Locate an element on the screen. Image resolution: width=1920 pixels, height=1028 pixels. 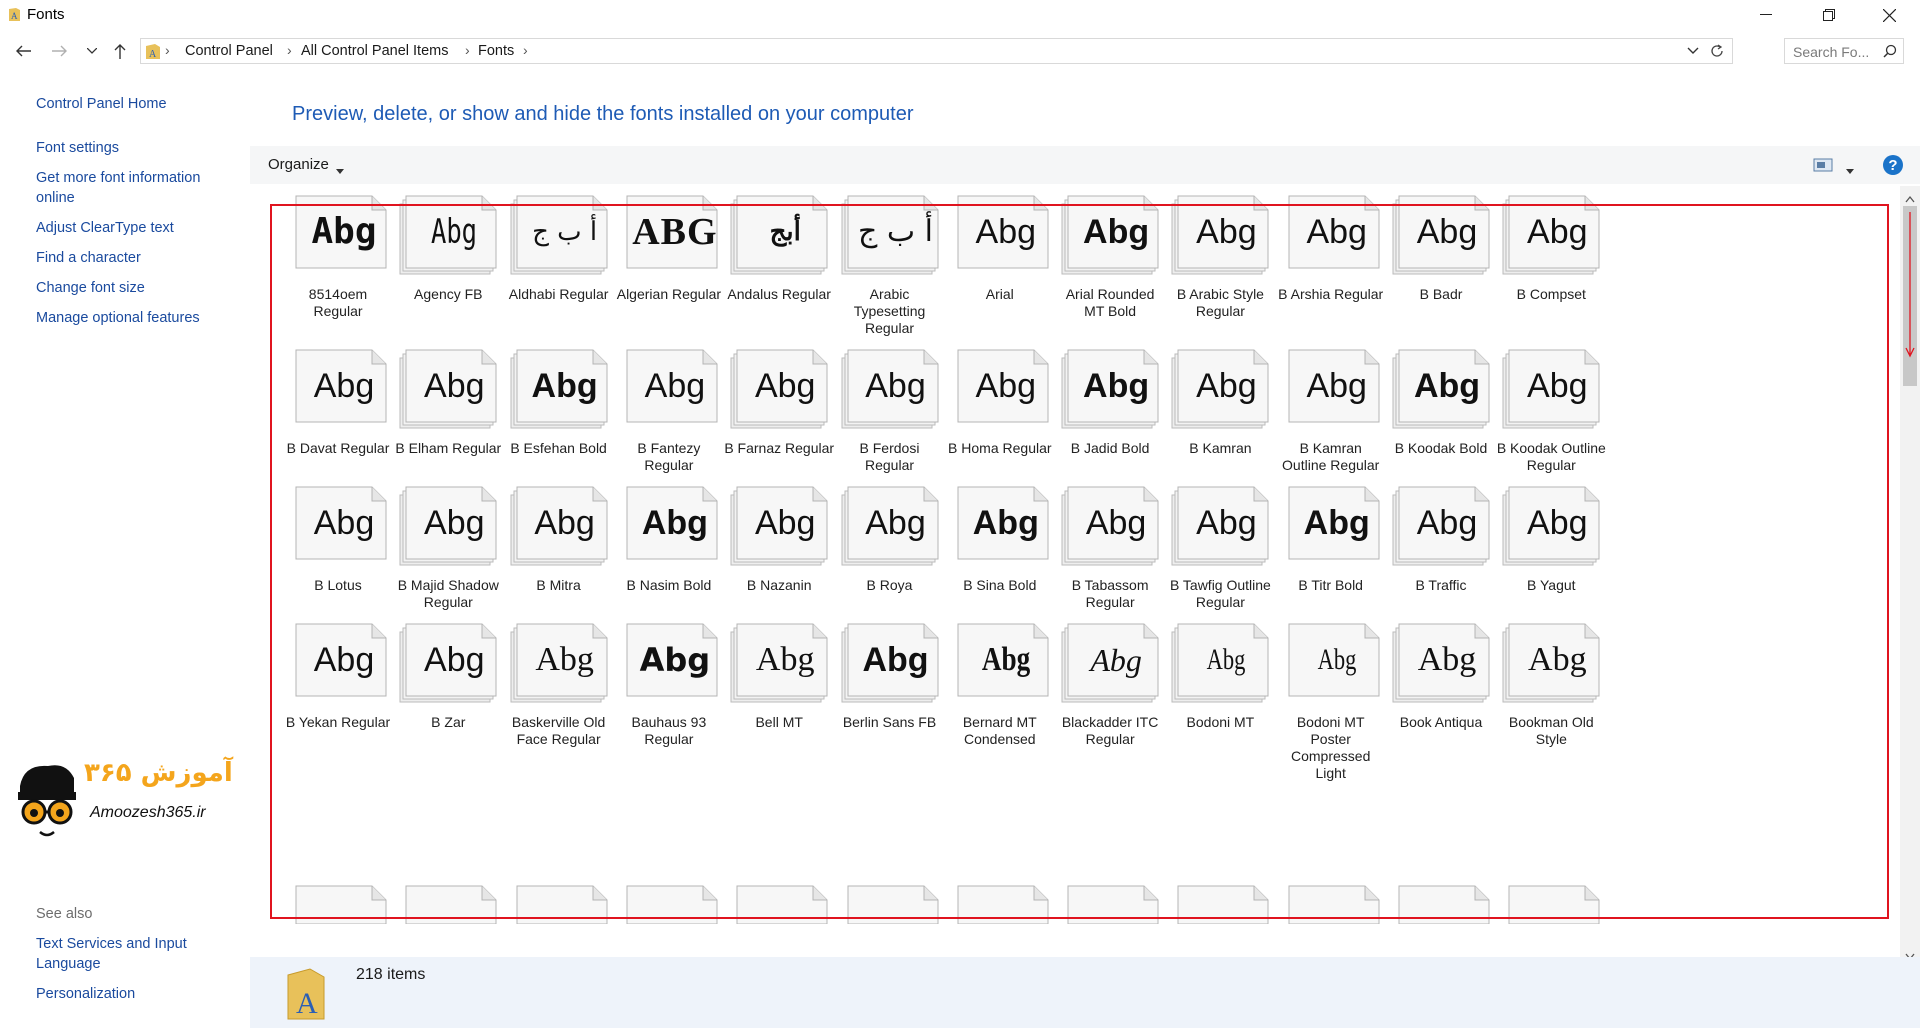
font-tile: Abg B Kamran is located at coordinates (1220, 428).